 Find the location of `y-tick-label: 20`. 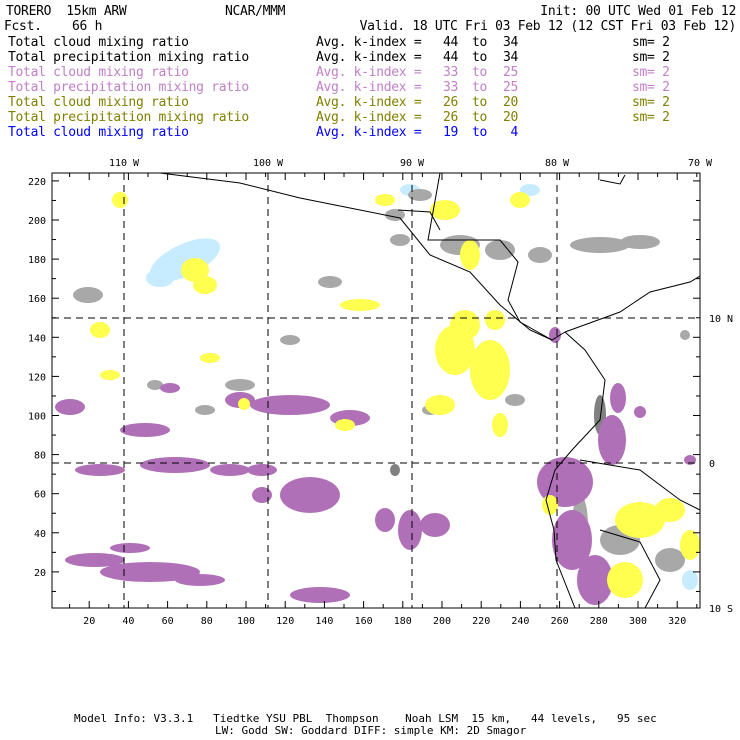

y-tick-label: 20 is located at coordinates (40, 573).